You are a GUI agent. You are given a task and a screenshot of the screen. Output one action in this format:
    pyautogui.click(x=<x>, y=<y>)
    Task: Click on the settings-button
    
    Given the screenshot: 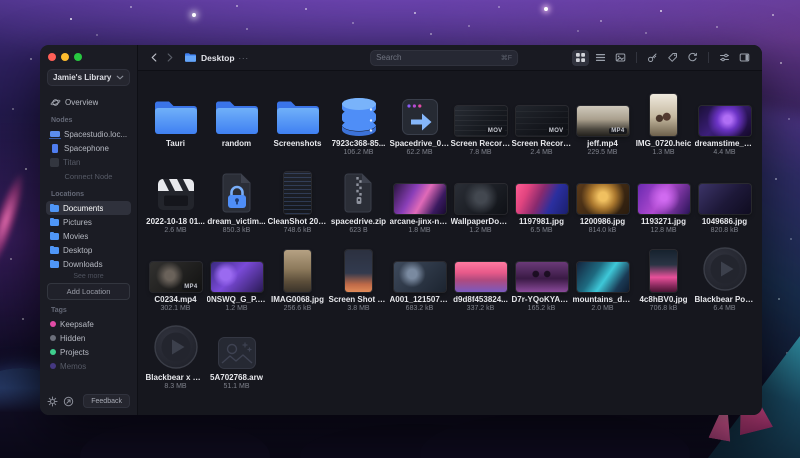 What is the action you would take?
    pyautogui.click(x=52, y=401)
    